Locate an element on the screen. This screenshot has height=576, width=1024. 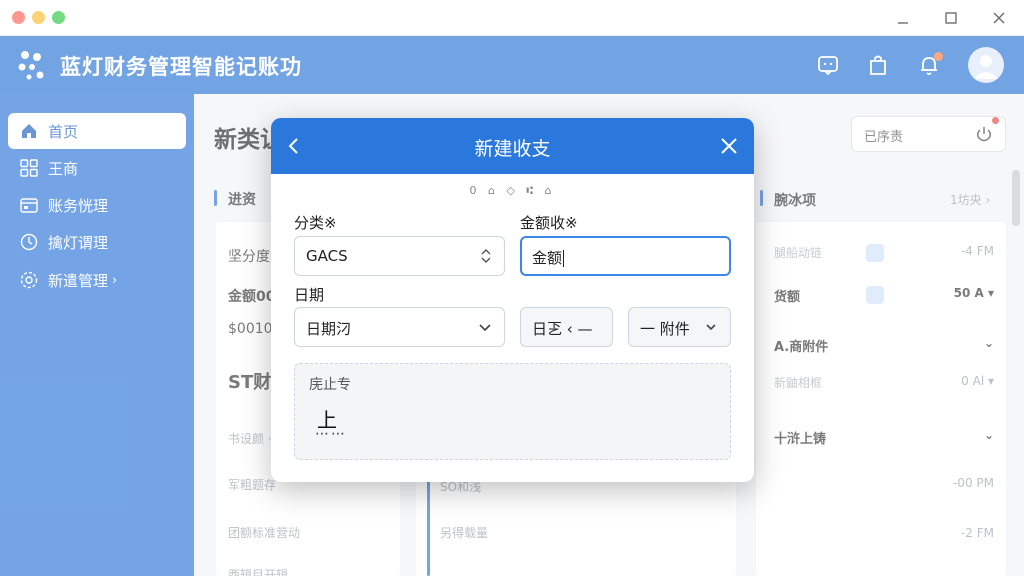
close-icon is located at coordinates (729, 146).